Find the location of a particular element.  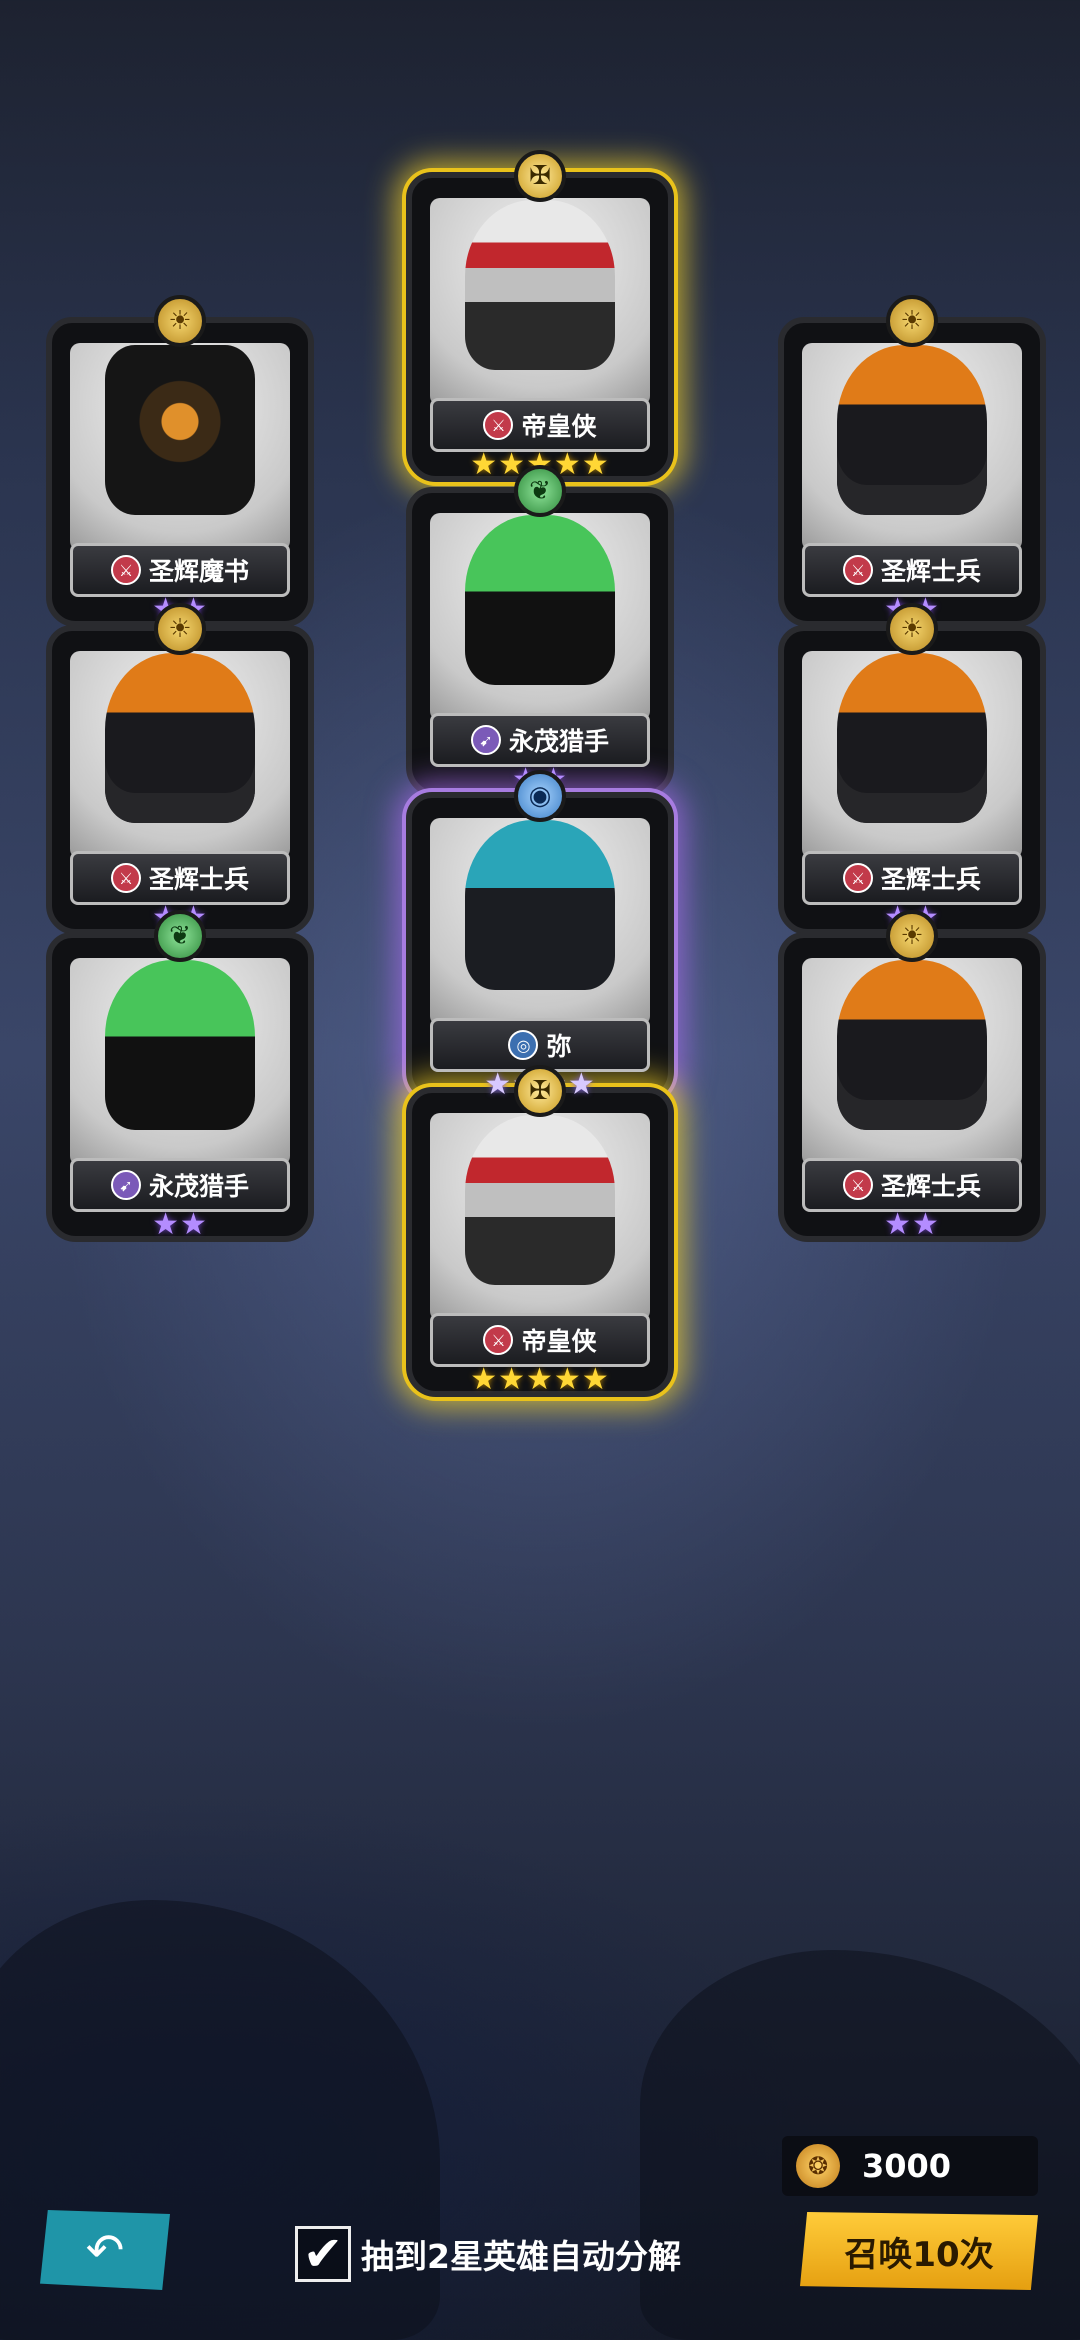

hero-name-plate: ◎ 弥 is located at coordinates (540, 1045).